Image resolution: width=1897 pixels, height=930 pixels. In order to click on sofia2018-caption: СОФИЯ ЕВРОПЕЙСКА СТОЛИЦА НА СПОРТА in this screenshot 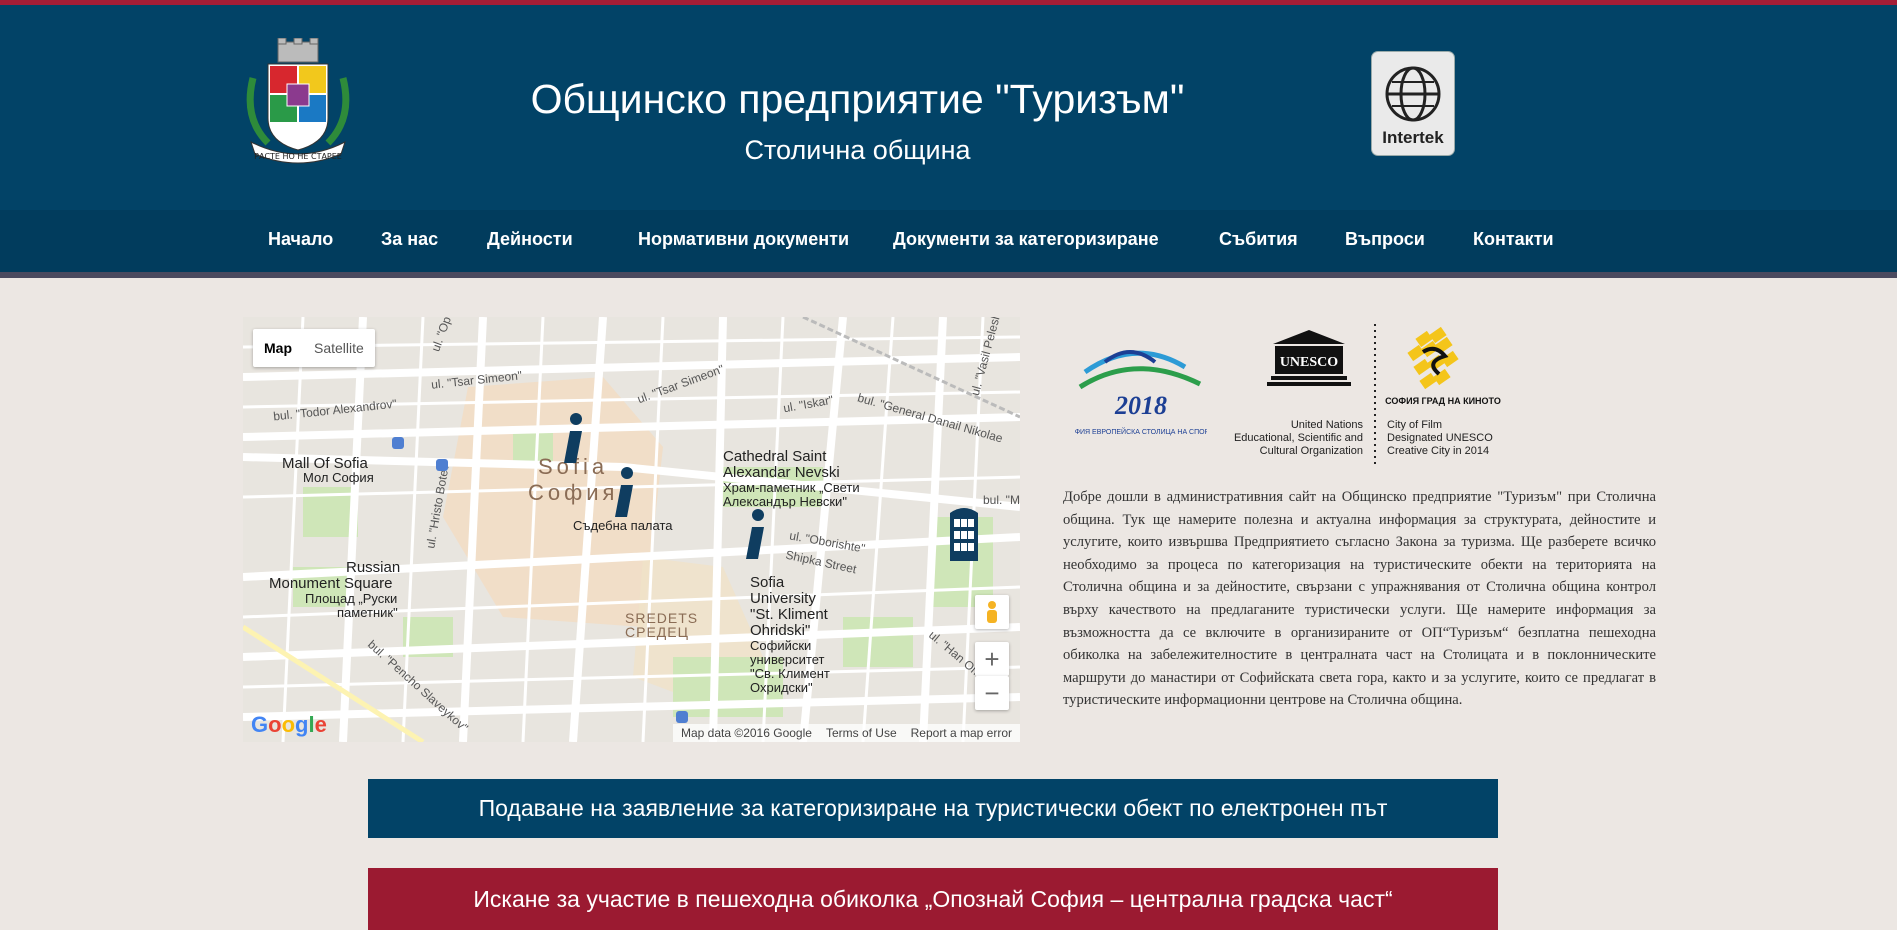, I will do `click(1141, 431)`.